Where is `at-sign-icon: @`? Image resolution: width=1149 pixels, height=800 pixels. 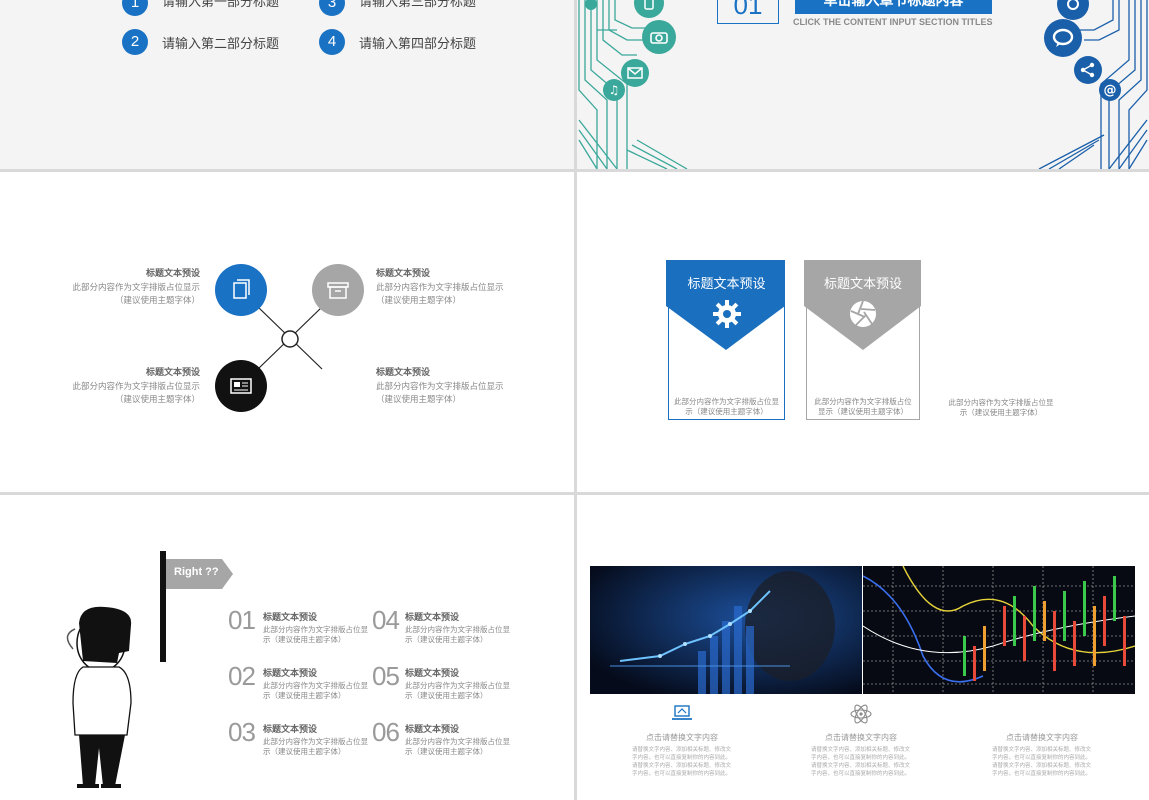
at-sign-icon: @ is located at coordinates (1110, 90).